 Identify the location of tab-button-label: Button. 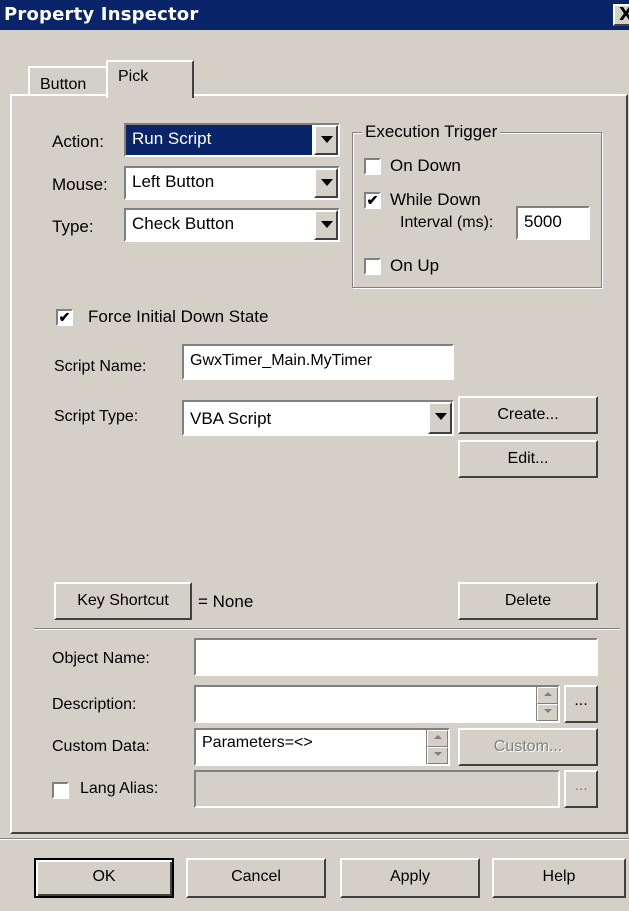
(63, 84).